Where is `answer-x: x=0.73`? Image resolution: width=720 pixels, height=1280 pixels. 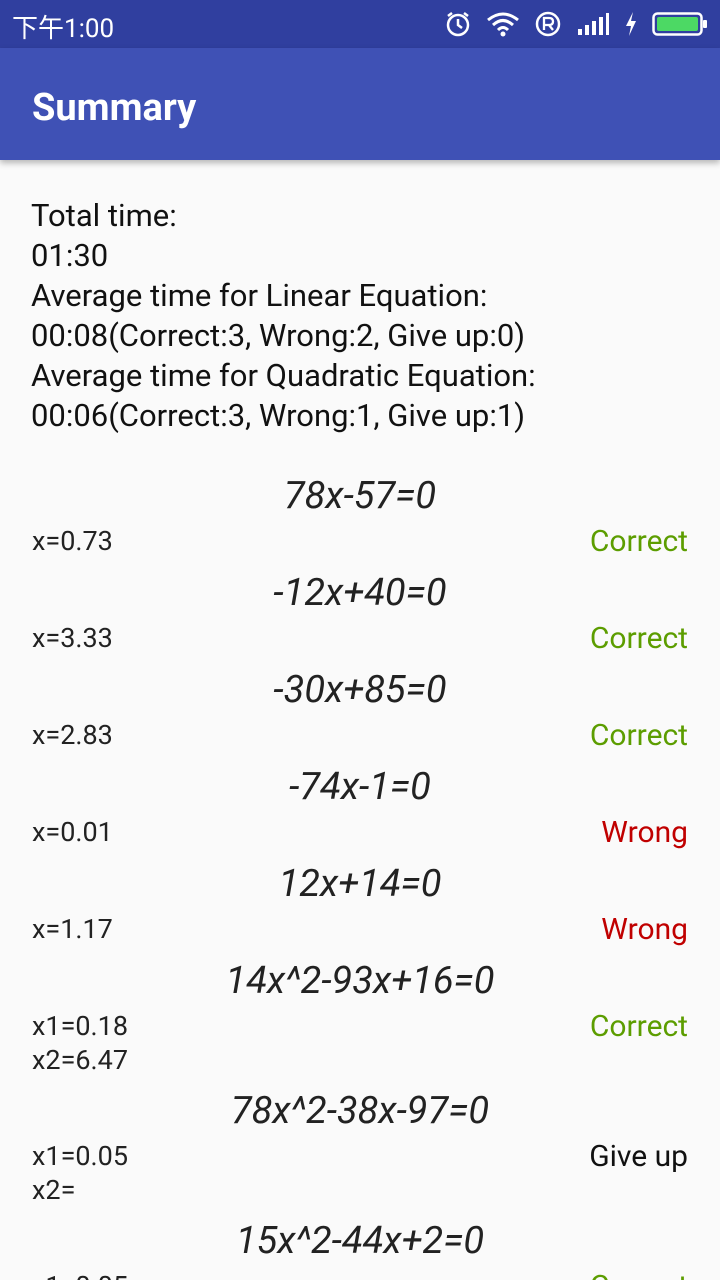 answer-x: x=0.73 is located at coordinates (72, 541).